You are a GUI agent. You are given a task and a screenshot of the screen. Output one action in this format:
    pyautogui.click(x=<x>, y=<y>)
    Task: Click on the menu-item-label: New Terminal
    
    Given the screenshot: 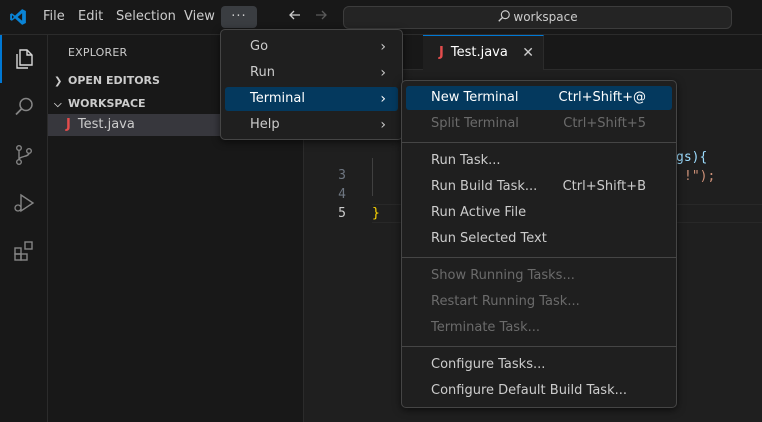 What is the action you would take?
    pyautogui.click(x=475, y=97)
    